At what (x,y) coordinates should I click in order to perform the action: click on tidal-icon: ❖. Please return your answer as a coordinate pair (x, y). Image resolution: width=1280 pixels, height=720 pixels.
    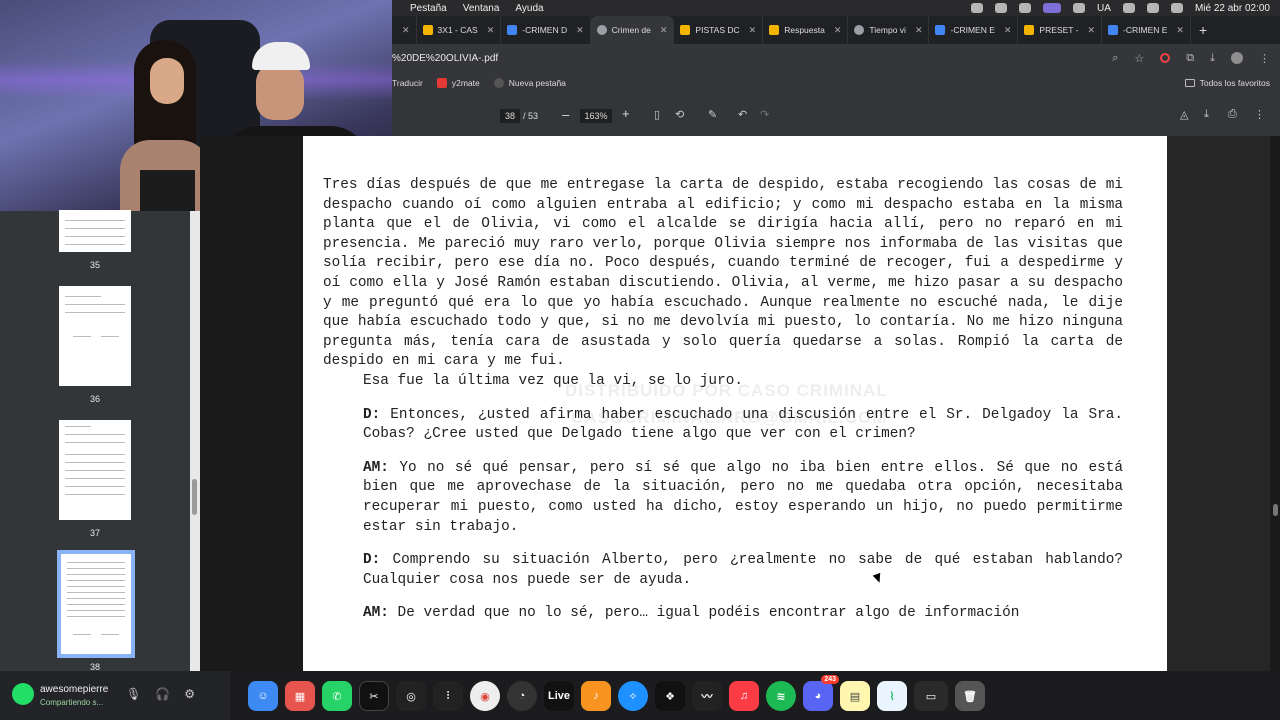
    Looking at the image, I should click on (670, 696).